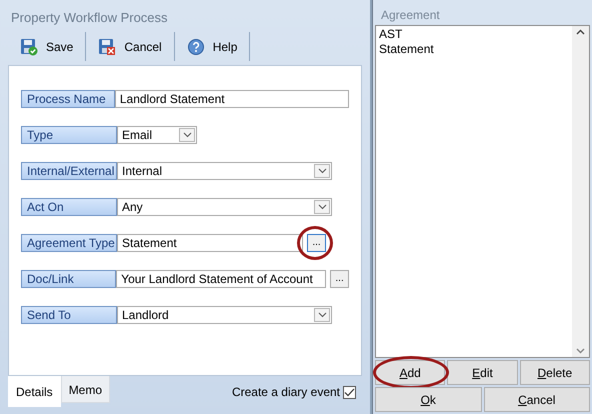 This screenshot has width=592, height=414. What do you see at coordinates (29, 47) in the screenshot?
I see `save-icon` at bounding box center [29, 47].